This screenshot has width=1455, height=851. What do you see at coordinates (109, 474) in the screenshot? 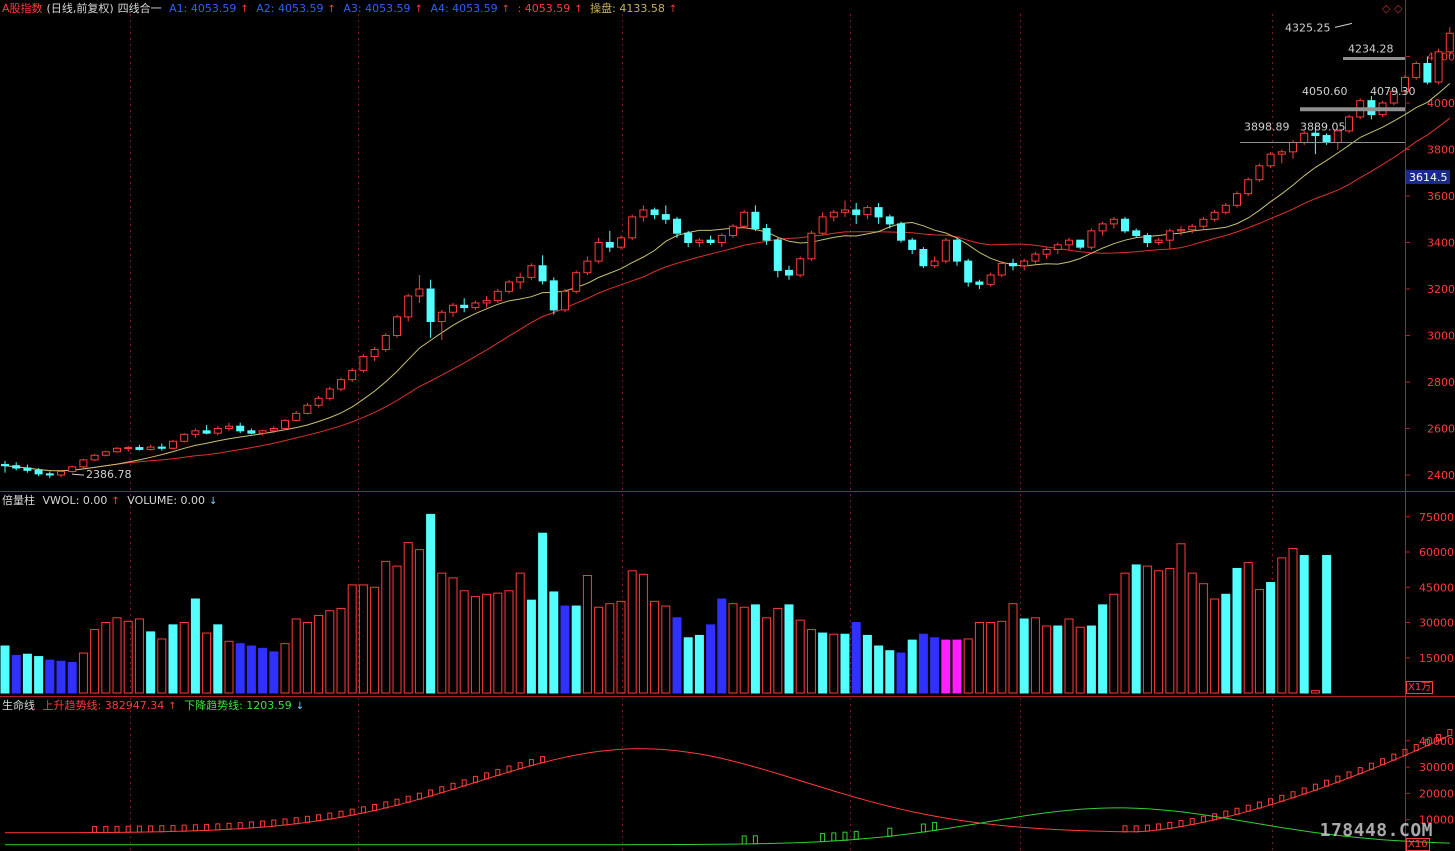
I see `low-label: 2386.78` at bounding box center [109, 474].